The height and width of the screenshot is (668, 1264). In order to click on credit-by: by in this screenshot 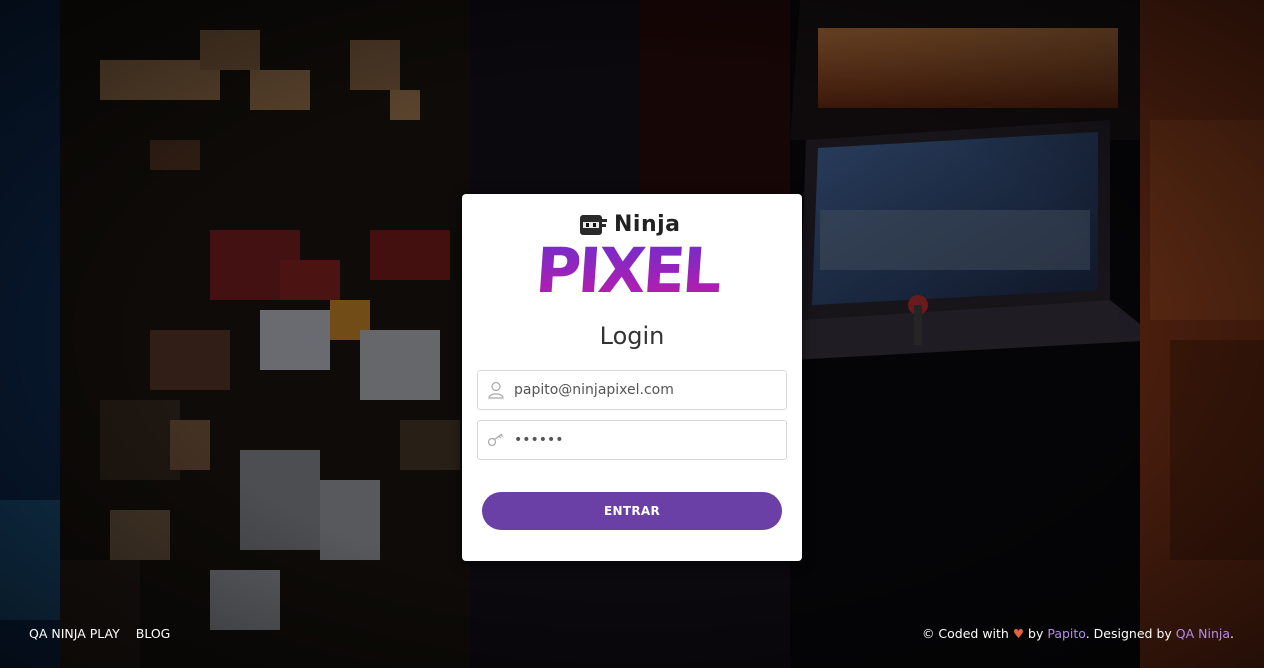, I will do `click(1036, 633)`.